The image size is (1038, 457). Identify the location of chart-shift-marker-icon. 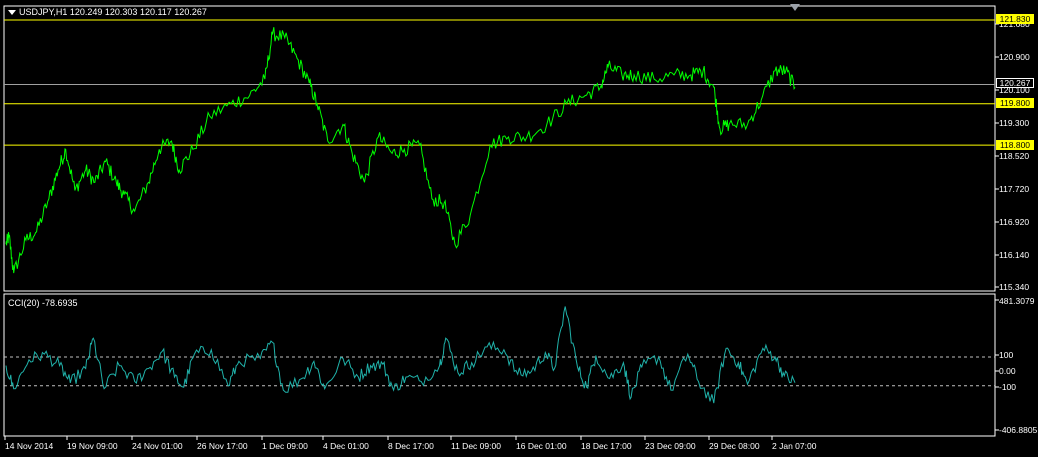
(795, 7).